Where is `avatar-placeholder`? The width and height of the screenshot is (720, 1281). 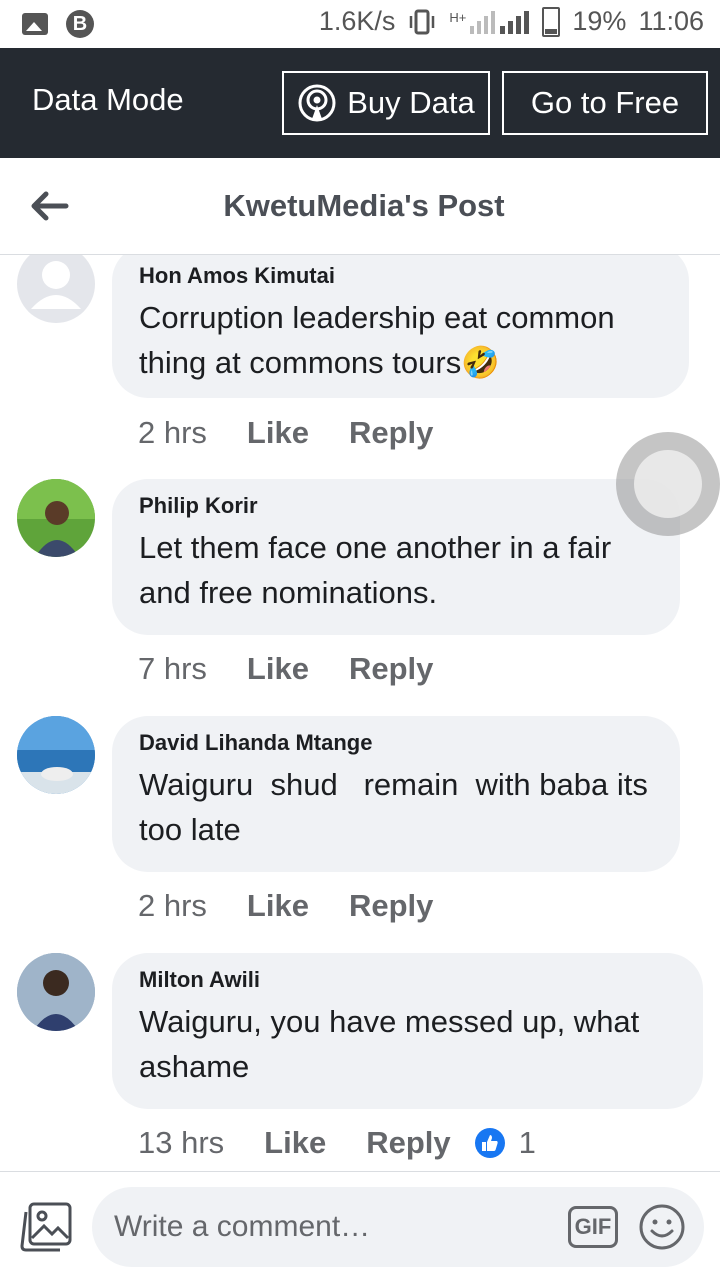 avatar-placeholder is located at coordinates (56, 289).